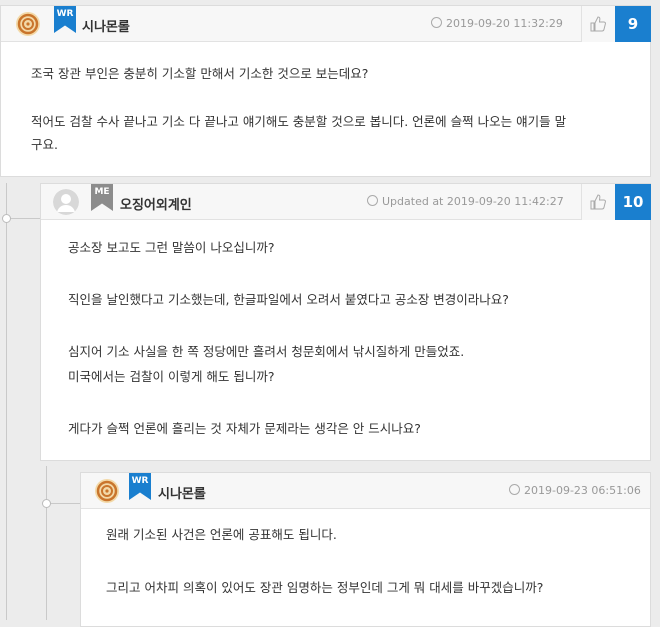 This screenshot has height=627, width=660. Describe the element at coordinates (171, 376) in the screenshot. I see `comment-line: 미국에서는 검찰이 이렇게 해도 됩니까?` at that location.